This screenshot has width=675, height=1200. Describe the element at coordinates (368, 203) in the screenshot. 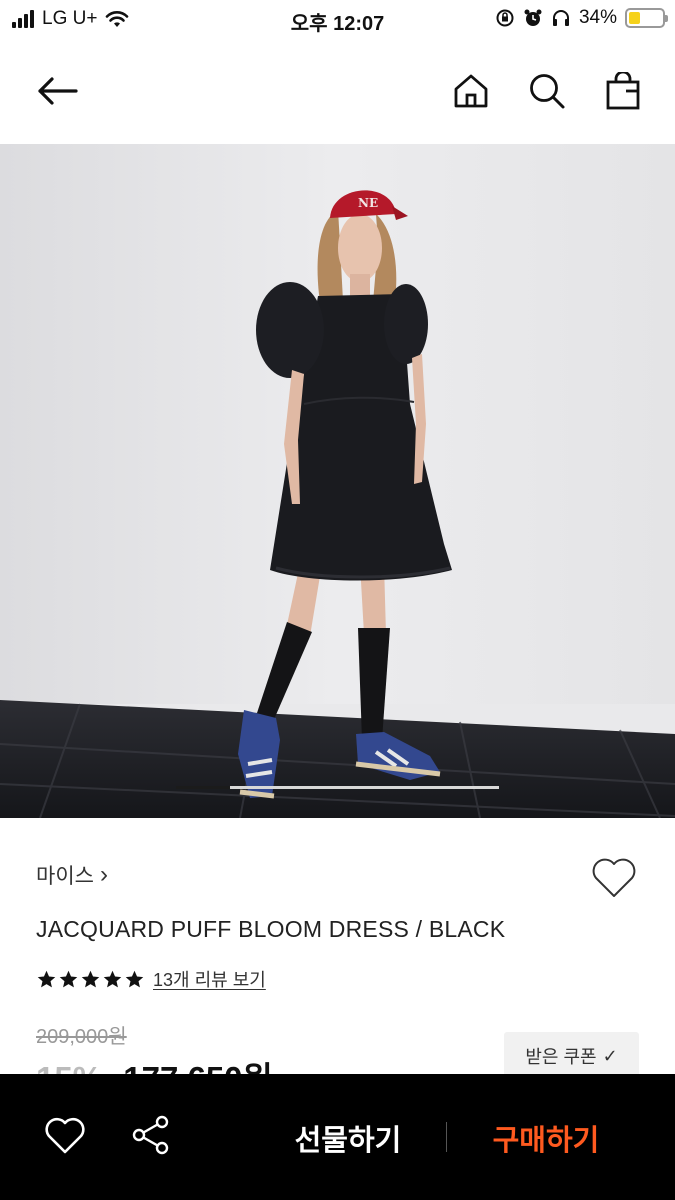

I see `svg-text: NE` at that location.